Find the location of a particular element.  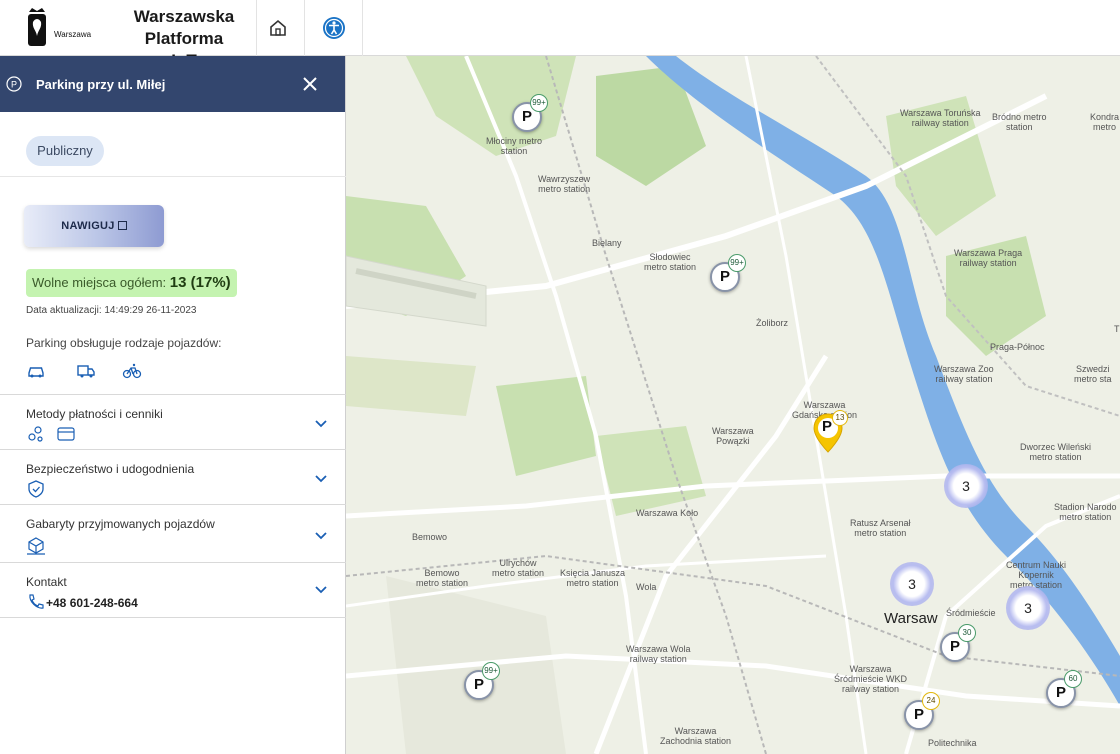

accessibility-icon is located at coordinates (334, 28).